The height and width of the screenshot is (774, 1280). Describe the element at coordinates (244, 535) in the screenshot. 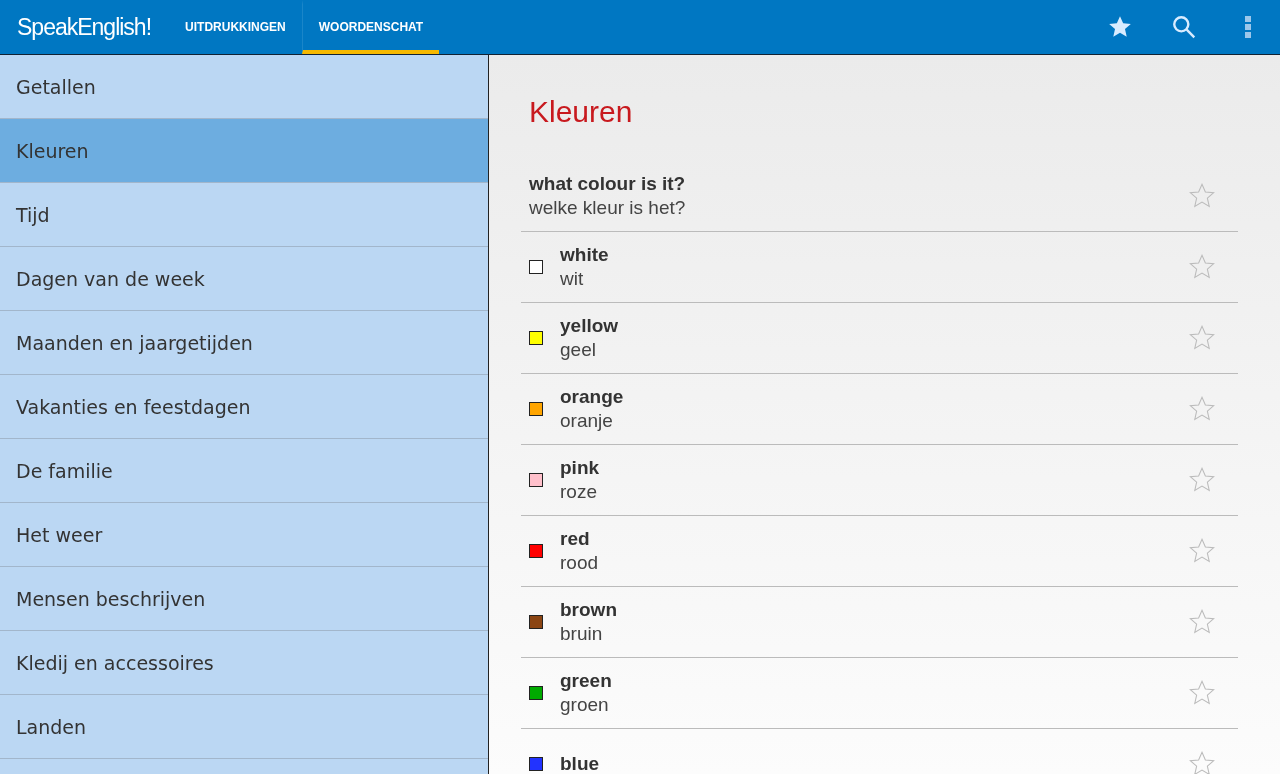

I see `category-item: Het weer` at that location.